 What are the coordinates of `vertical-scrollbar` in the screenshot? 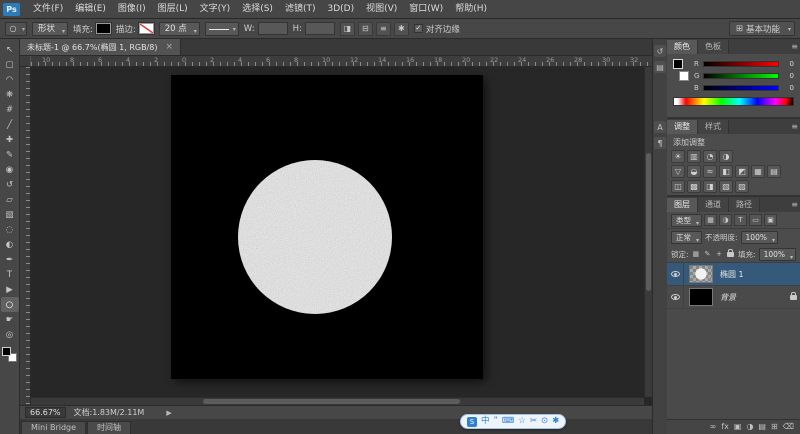 It's located at (648, 232).